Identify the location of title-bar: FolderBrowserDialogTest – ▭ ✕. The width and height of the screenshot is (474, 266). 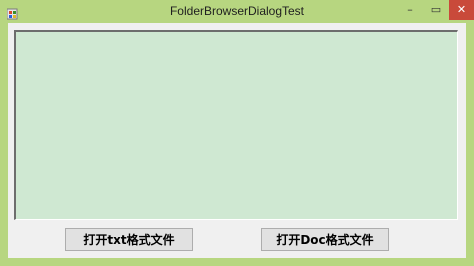
(237, 11).